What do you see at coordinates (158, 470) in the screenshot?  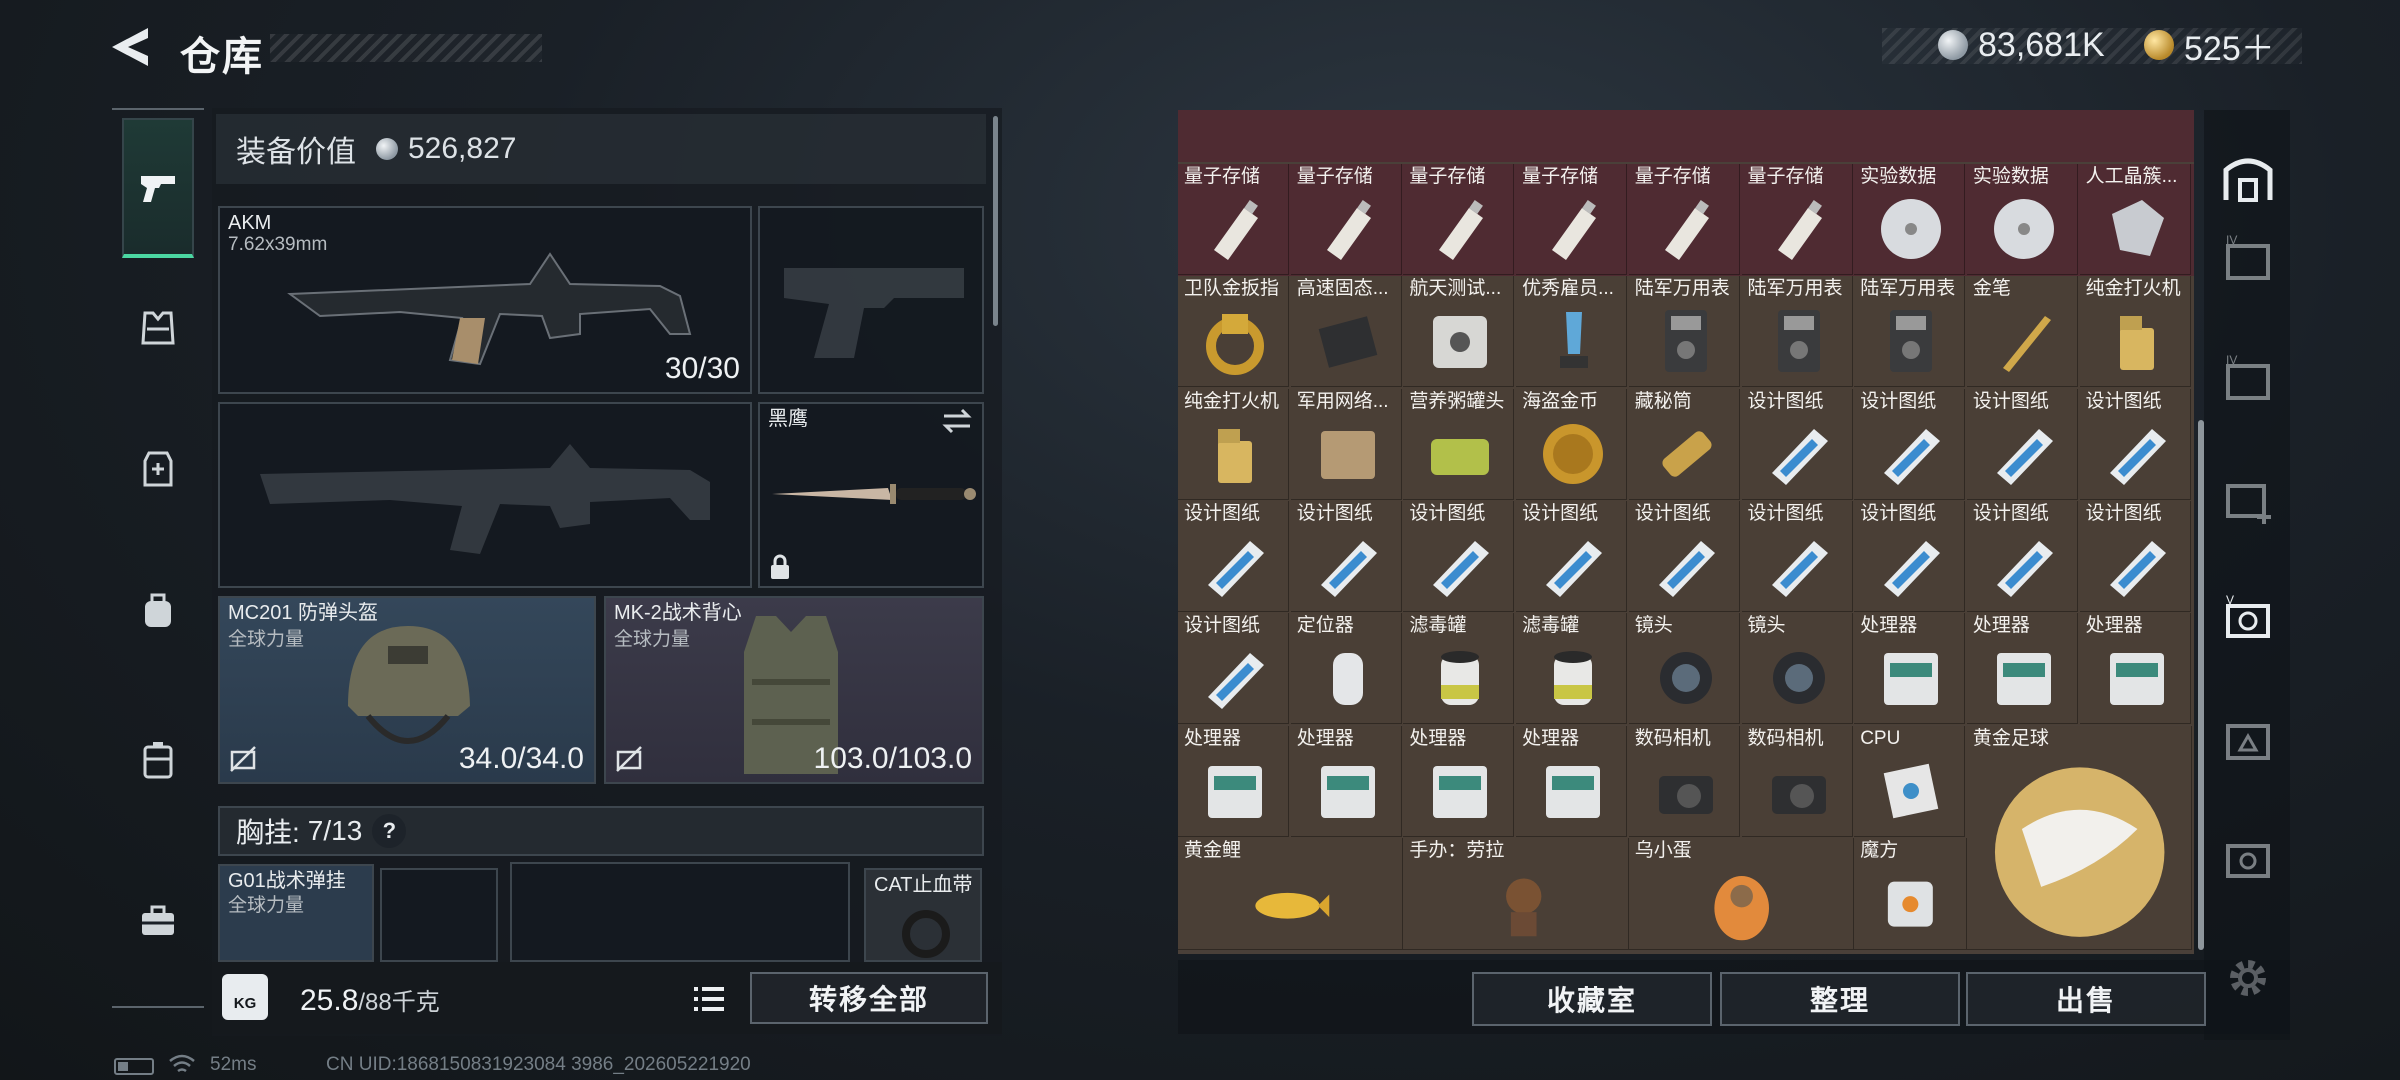 I see `nav-armor` at bounding box center [158, 470].